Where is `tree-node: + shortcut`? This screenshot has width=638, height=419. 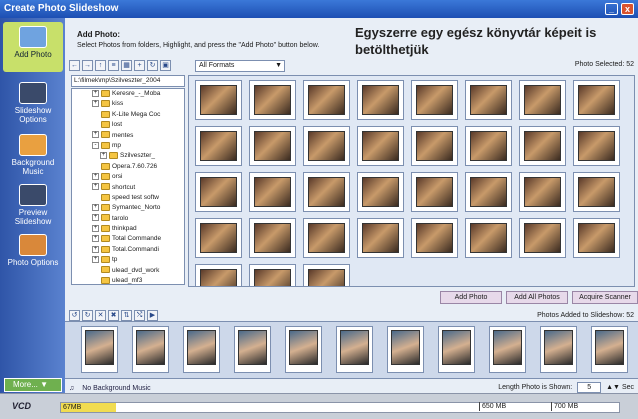
tree-node: + shortcut is located at coordinates (128, 188).